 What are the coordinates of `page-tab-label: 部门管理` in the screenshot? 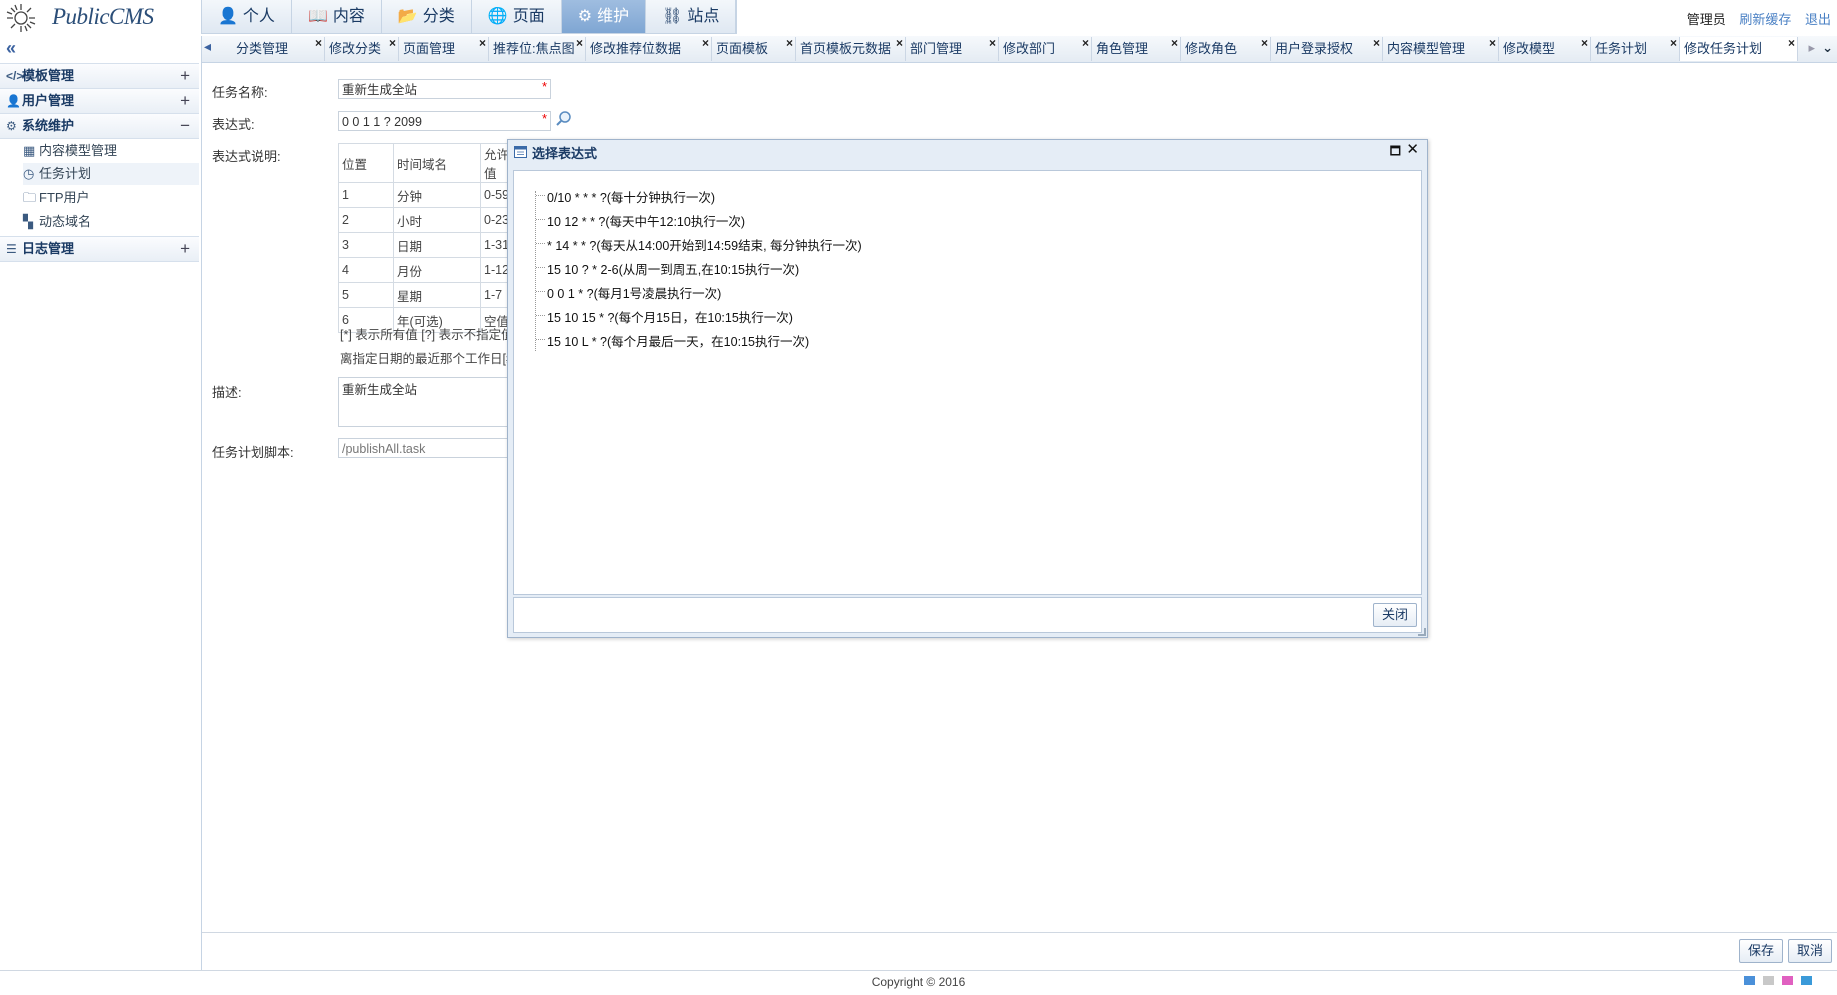 It's located at (936, 48).